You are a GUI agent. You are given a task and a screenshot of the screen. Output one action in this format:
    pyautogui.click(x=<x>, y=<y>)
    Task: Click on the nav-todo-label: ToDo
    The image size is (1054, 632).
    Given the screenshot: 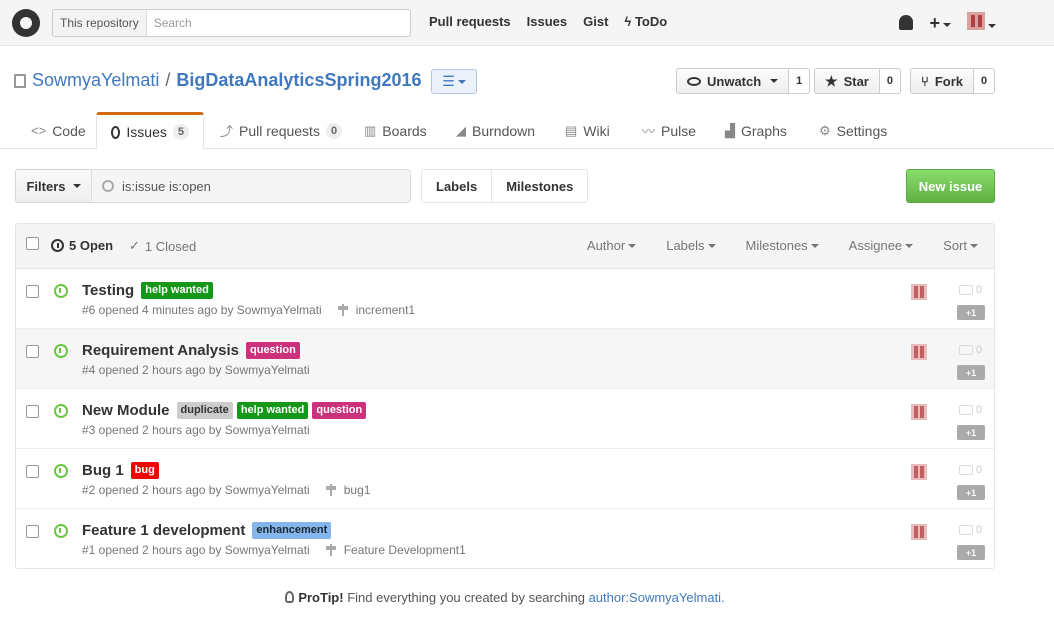 What is the action you would take?
    pyautogui.click(x=651, y=21)
    